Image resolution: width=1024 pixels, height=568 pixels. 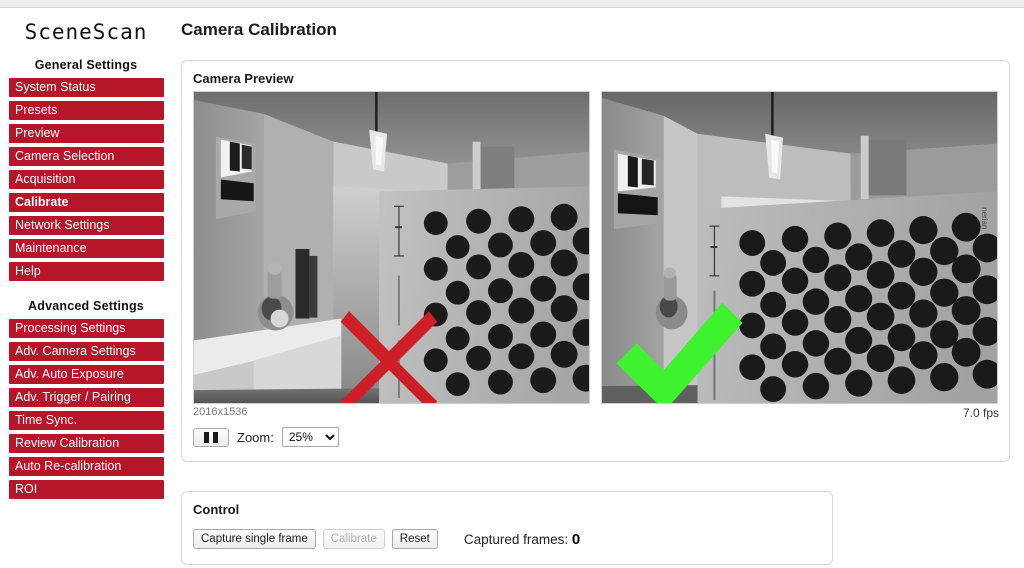 I want to click on sidebar-item-acquisition: Acquisition, so click(x=86, y=179).